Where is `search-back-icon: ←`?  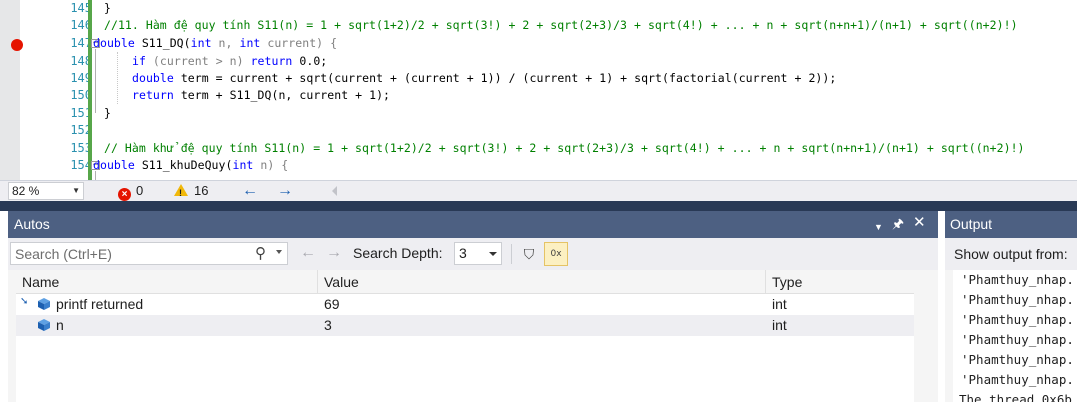
search-back-icon: ← is located at coordinates (308, 253).